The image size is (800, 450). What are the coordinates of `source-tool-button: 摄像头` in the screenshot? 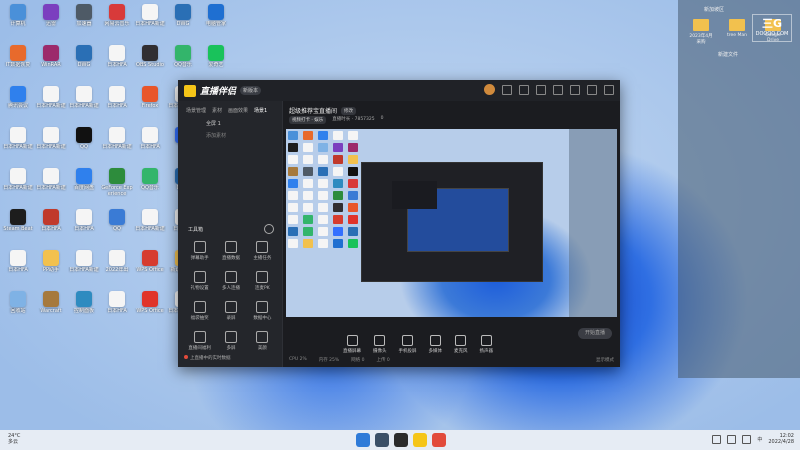 It's located at (380, 344).